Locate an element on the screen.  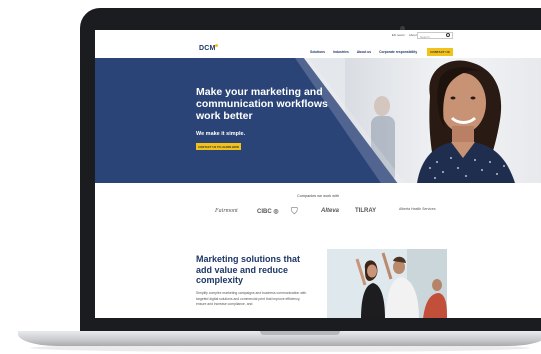
search-placeholder: Search is located at coordinates (425, 36).